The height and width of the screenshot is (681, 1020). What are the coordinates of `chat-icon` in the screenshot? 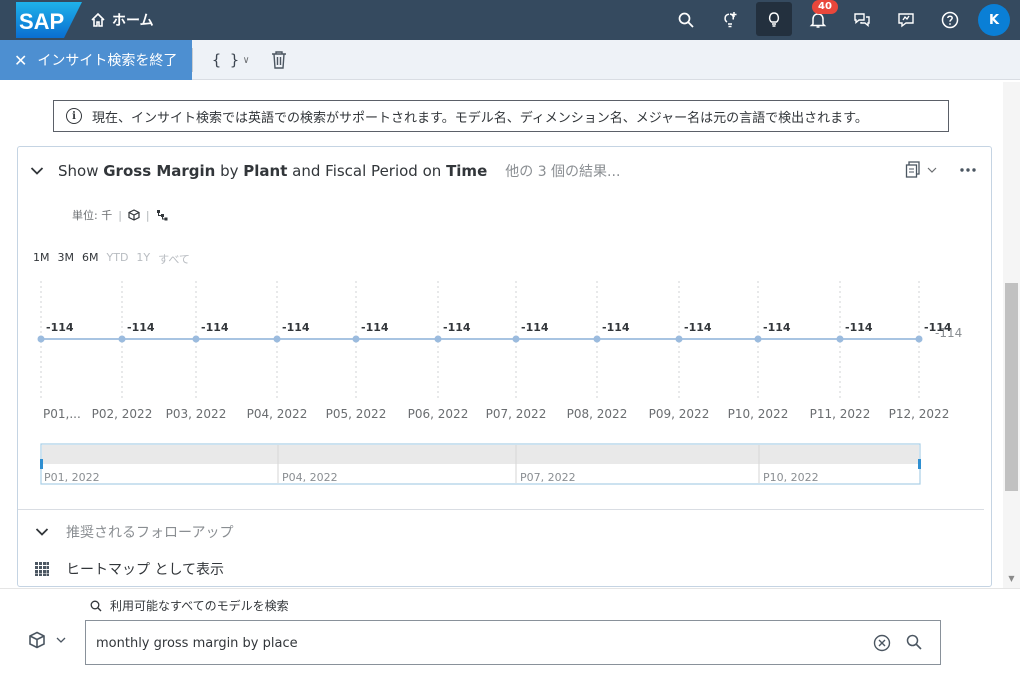 It's located at (862, 20).